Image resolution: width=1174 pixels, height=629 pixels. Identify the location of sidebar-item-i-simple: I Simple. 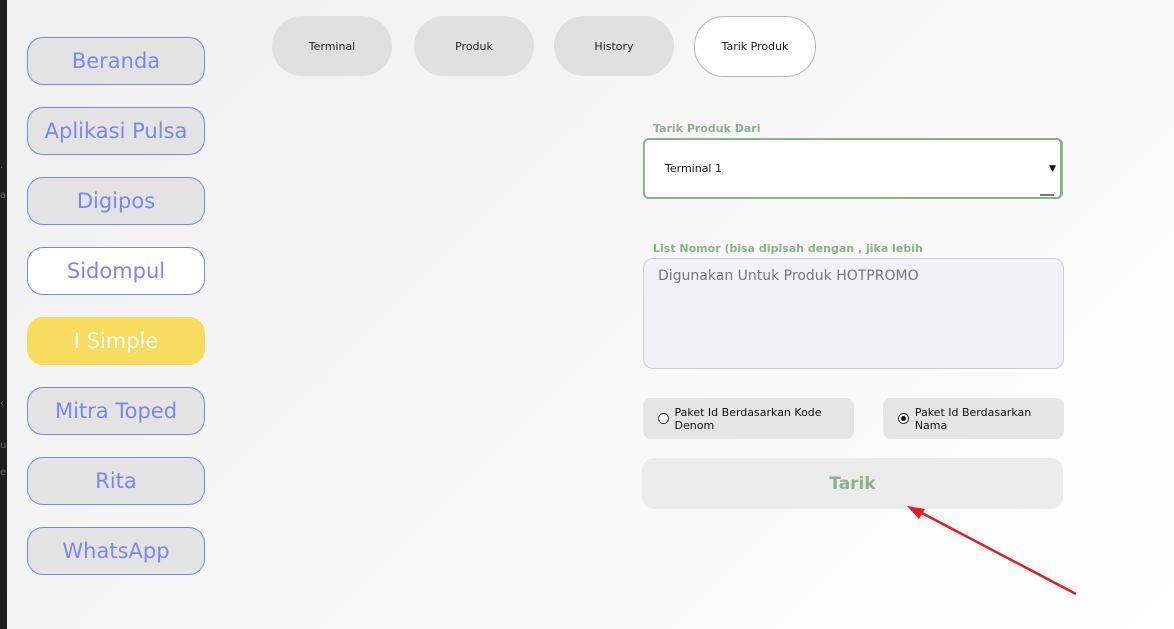
(116, 341).